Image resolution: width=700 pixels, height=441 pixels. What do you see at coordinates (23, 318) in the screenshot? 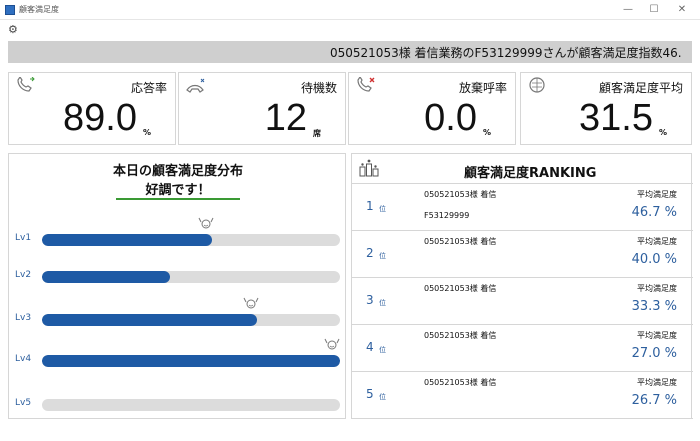
I see `level-label: Lv3` at bounding box center [23, 318].